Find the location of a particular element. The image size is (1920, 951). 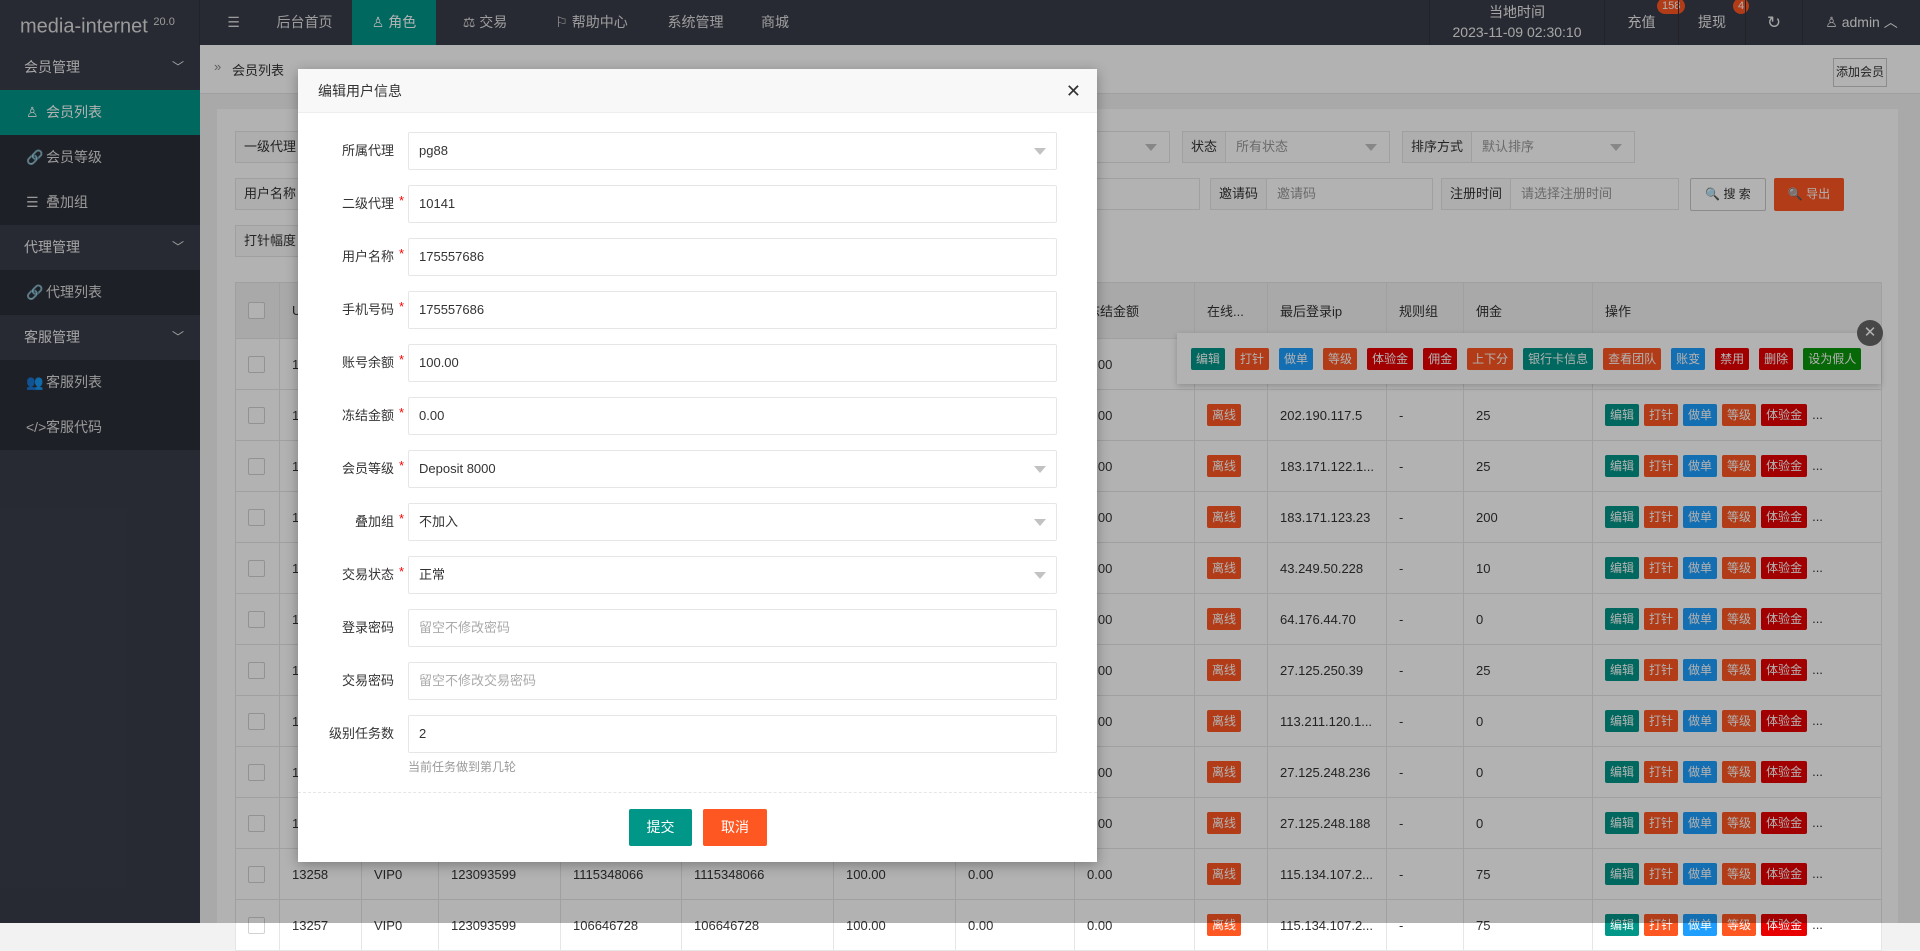

label-text: 账号余额 is located at coordinates (367, 362).